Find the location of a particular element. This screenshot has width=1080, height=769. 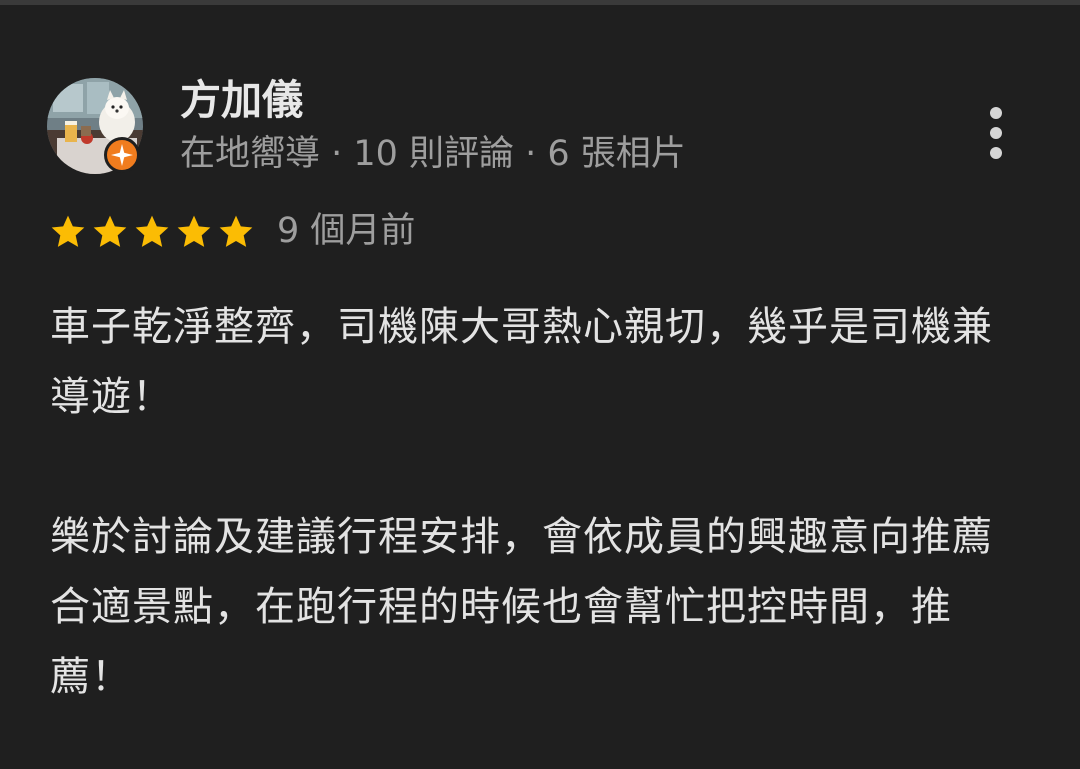

avatar is located at coordinates (95, 126).